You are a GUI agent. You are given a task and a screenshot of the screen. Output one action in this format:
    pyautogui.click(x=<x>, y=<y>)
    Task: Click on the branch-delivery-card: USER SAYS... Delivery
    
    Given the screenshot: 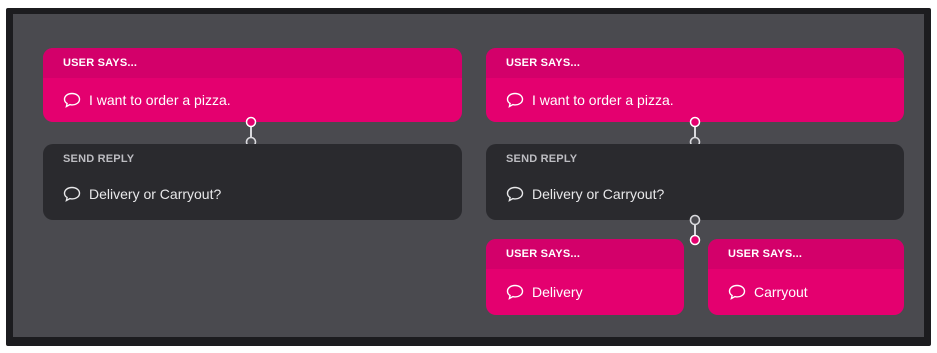 What is the action you would take?
    pyautogui.click(x=585, y=277)
    